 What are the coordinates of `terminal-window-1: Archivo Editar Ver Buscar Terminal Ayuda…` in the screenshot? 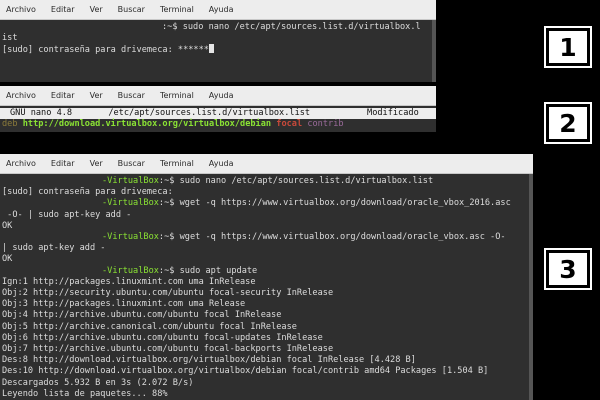 It's located at (218, 41).